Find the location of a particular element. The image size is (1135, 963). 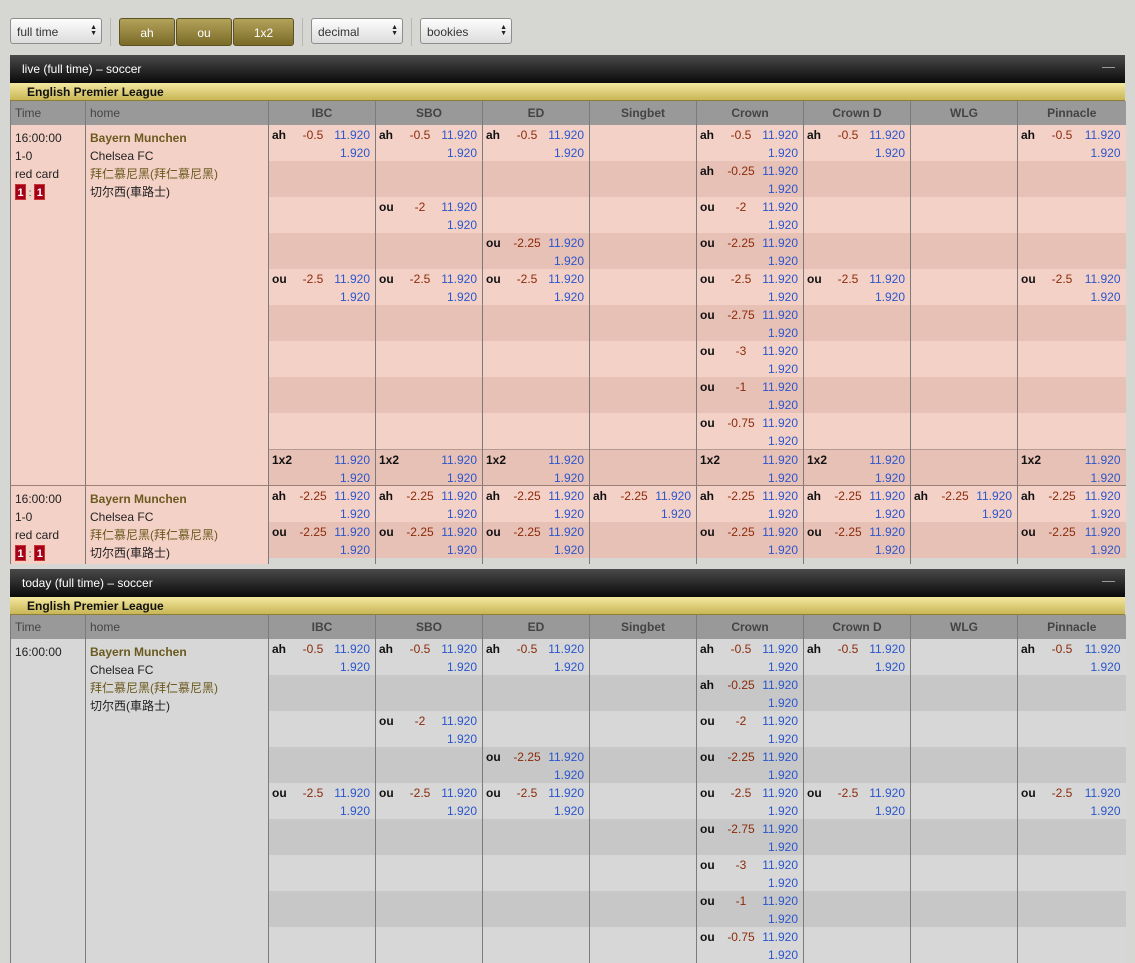

bookie-header: IBC is located at coordinates (322, 627).